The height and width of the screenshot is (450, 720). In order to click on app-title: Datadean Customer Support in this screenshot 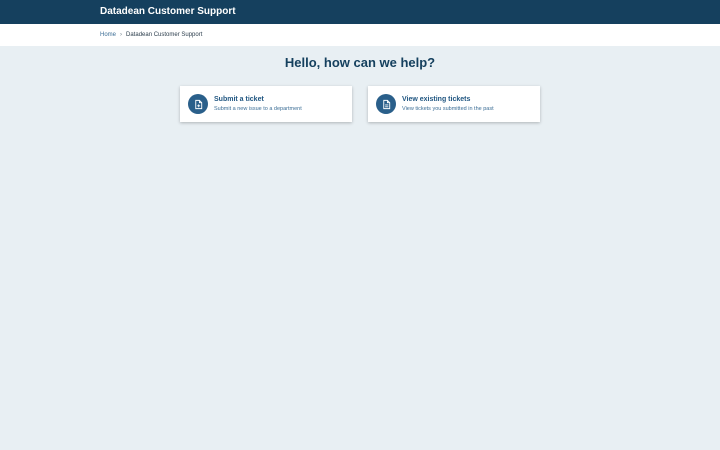, I will do `click(168, 12)`.